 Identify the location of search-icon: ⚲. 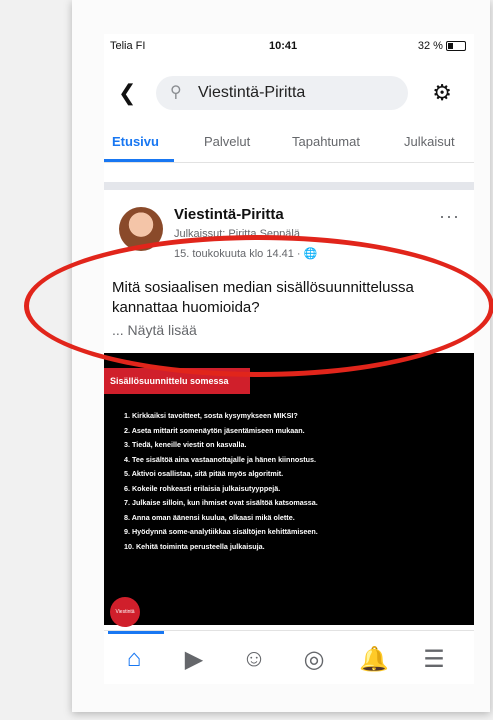
(176, 92).